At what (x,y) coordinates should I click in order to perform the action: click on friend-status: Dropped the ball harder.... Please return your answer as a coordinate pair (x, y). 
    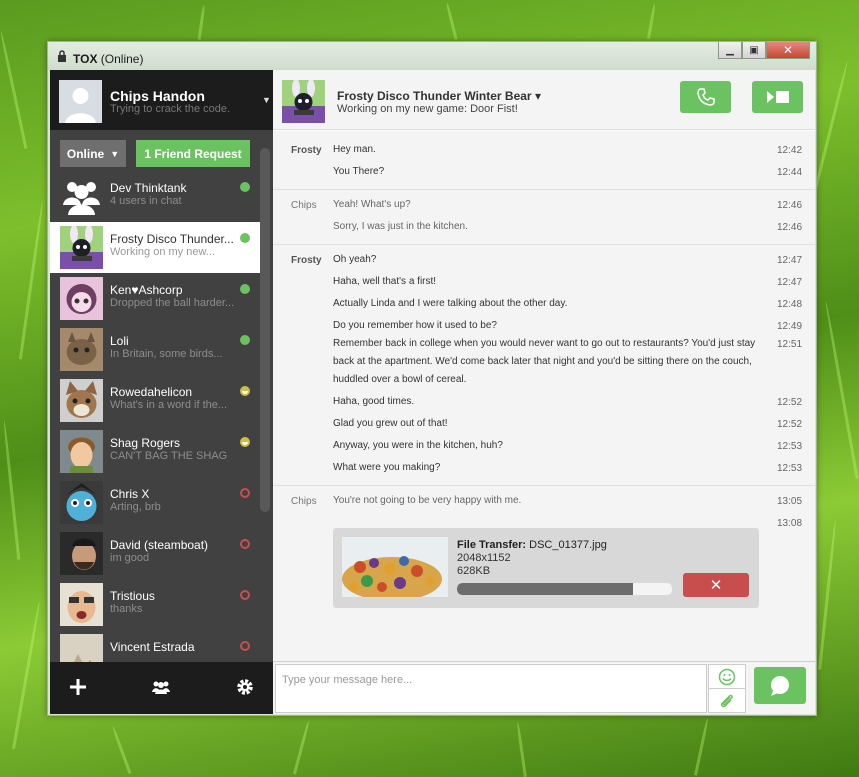
    Looking at the image, I should click on (172, 303).